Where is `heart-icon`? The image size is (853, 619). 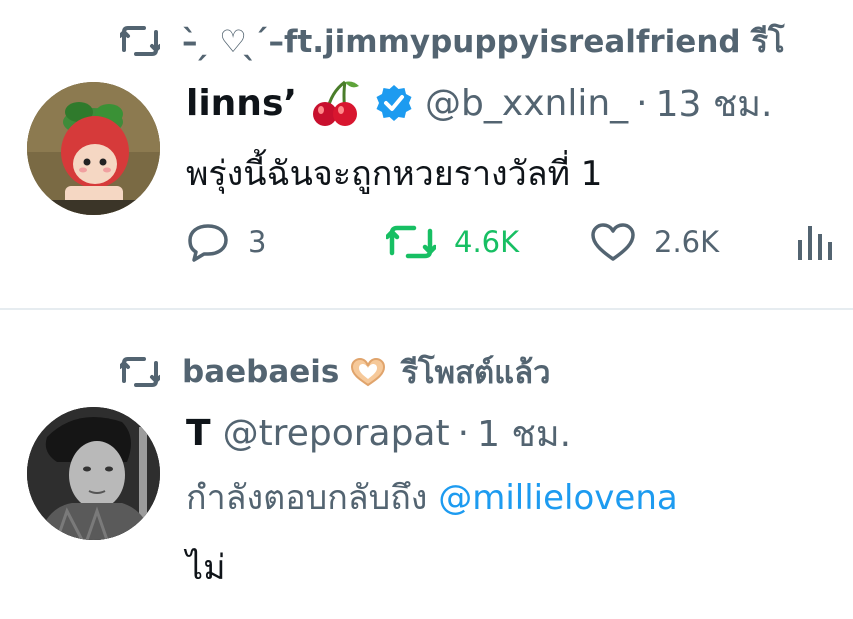 heart-icon is located at coordinates (613, 242).